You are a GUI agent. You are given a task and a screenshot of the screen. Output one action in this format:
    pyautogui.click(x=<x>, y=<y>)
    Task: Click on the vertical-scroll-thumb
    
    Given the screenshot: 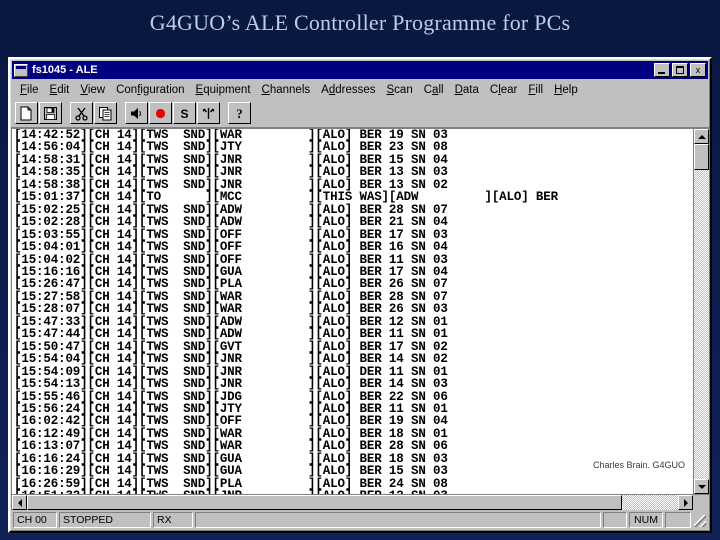 What is the action you would take?
    pyautogui.click(x=701, y=157)
    